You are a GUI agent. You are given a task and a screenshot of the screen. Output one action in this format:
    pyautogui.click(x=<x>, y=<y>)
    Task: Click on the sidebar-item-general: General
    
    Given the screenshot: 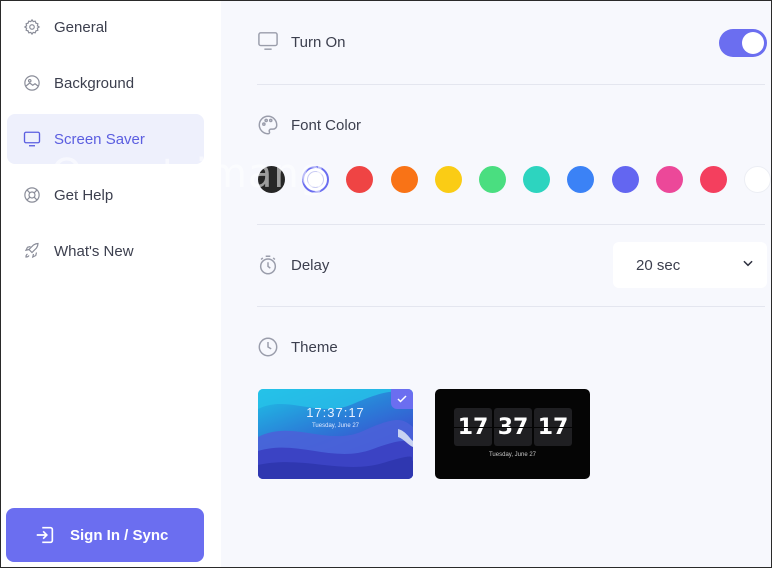 What is the action you would take?
    pyautogui.click(x=105, y=27)
    